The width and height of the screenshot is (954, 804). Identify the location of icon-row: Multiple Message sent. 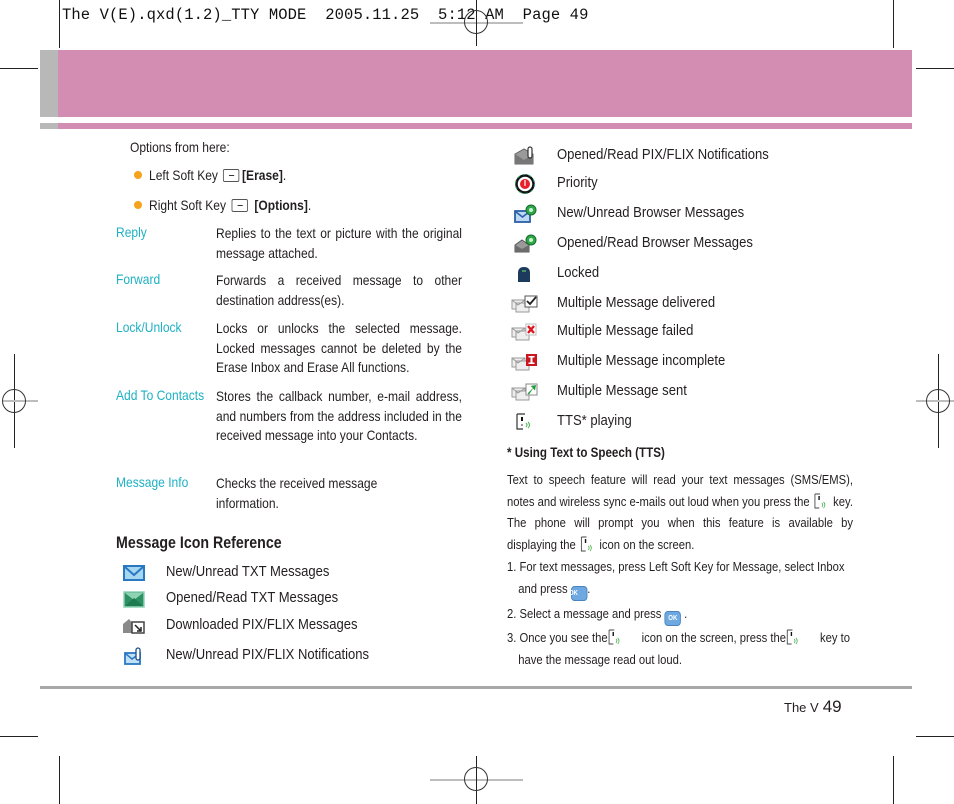
(681, 393).